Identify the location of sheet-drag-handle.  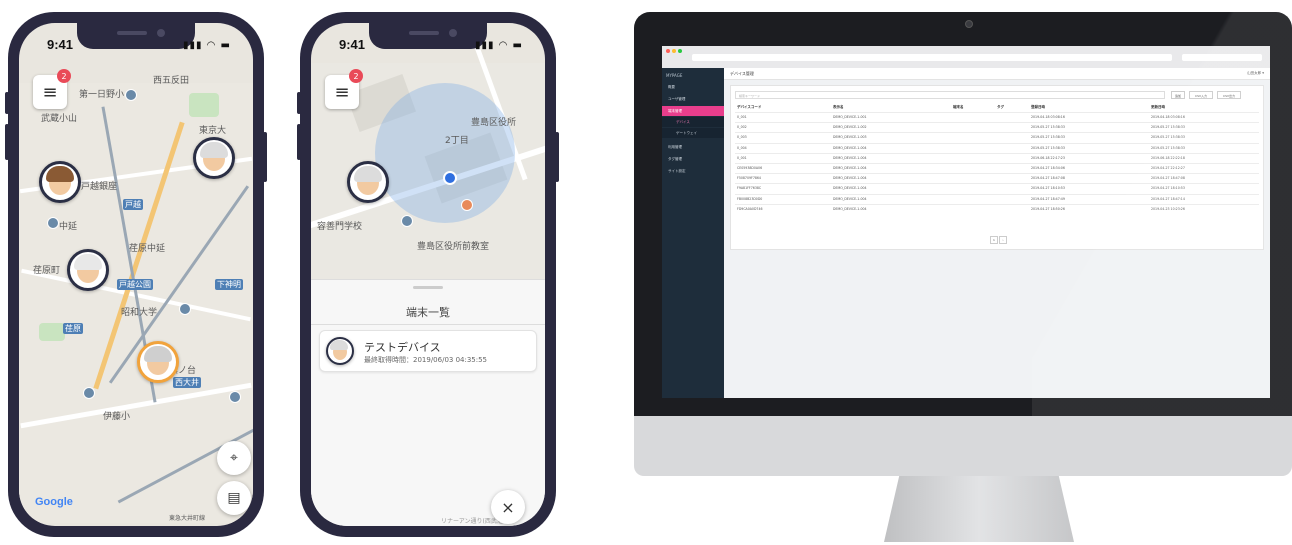
(428, 287).